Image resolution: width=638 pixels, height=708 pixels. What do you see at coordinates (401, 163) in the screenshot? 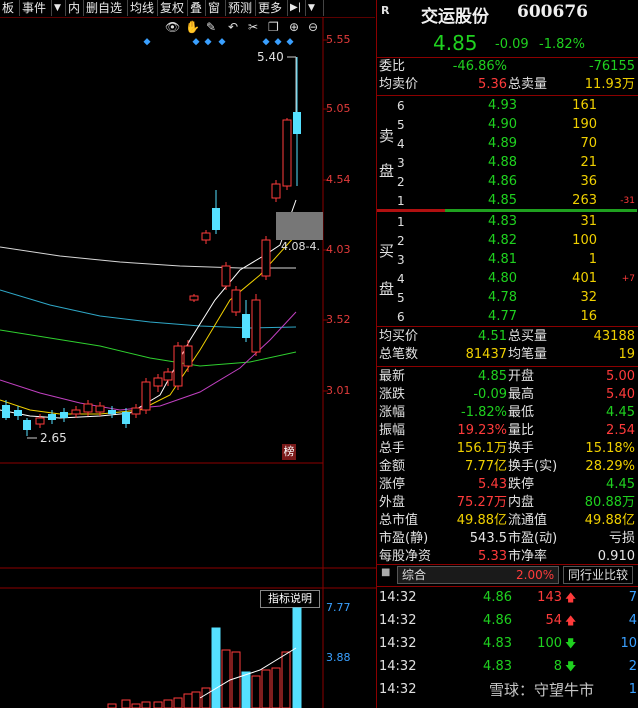
I see `ask-level: 3` at bounding box center [401, 163].